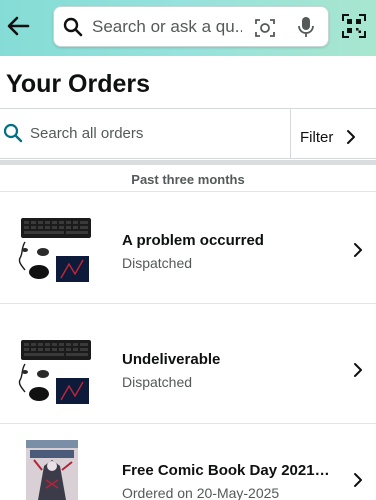 Image resolution: width=376 pixels, height=500 pixels. I want to click on section-header: Past three months, so click(188, 179).